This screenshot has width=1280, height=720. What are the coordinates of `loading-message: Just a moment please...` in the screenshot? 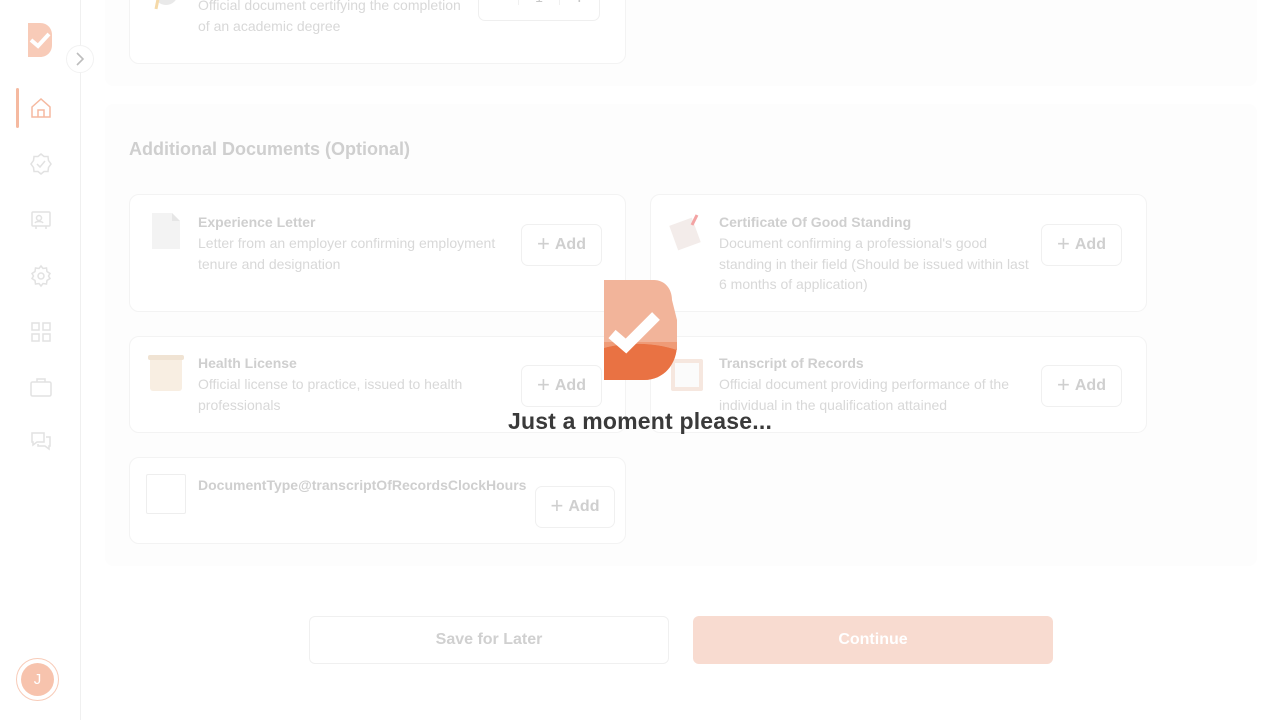 It's located at (640, 421).